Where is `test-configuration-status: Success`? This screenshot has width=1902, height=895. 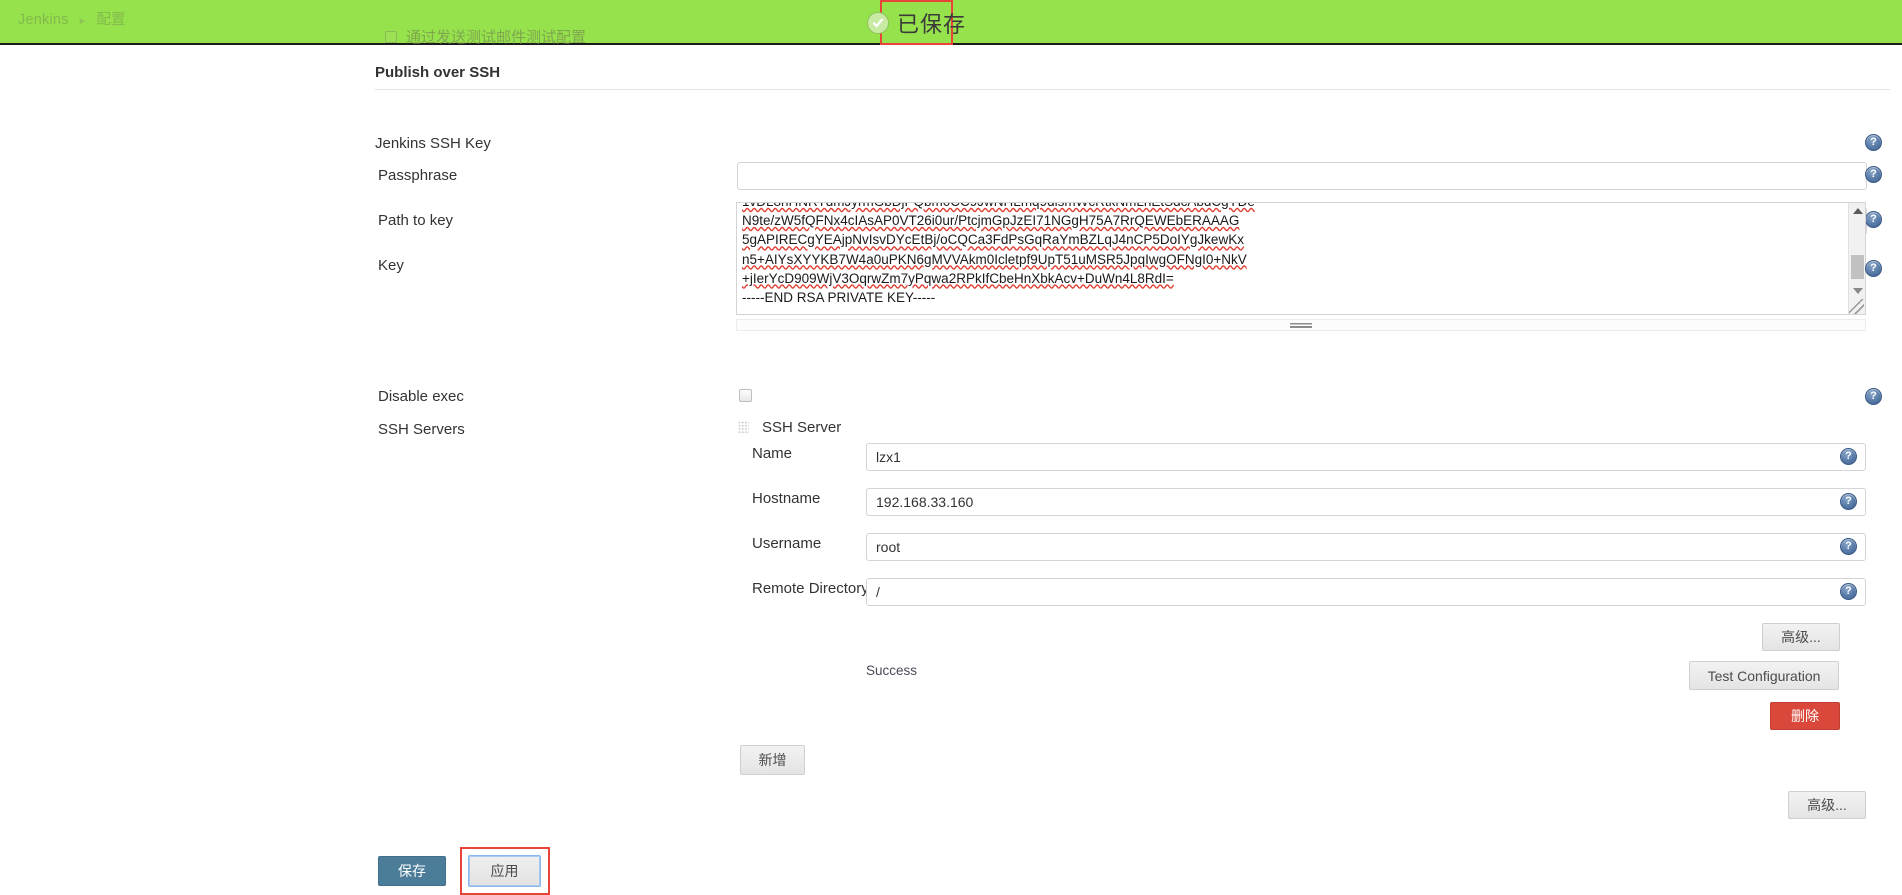
test-configuration-status: Success is located at coordinates (892, 670).